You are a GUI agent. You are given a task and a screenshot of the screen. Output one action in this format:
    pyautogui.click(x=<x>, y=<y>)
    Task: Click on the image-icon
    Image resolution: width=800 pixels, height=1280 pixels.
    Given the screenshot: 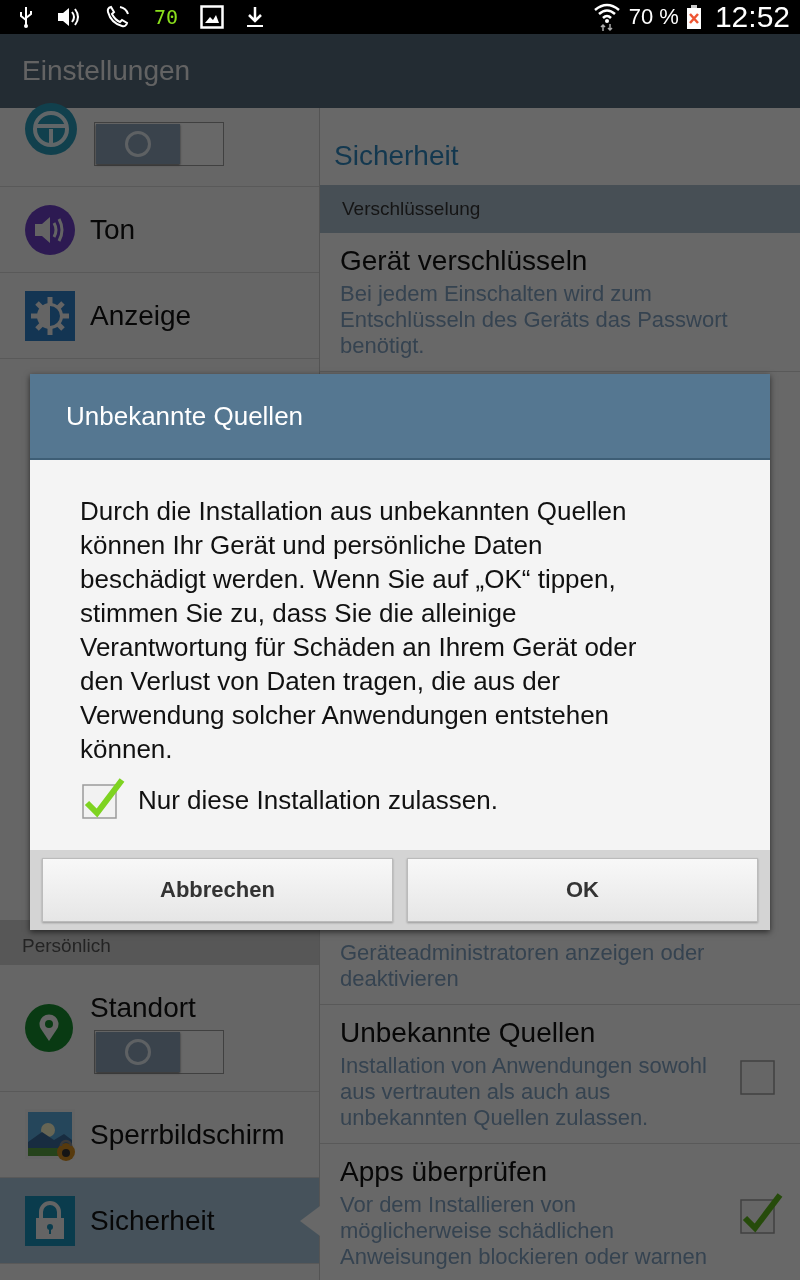 What is the action you would take?
    pyautogui.click(x=212, y=17)
    